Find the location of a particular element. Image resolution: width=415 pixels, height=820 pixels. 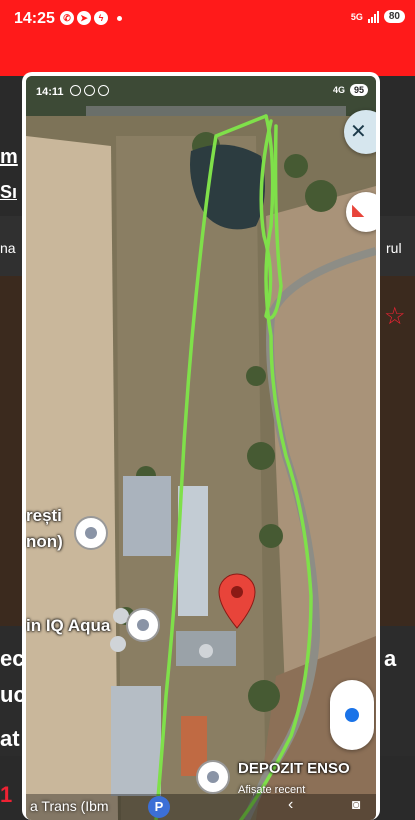

whatsapp-icon: ✆ is located at coordinates (67, 18).